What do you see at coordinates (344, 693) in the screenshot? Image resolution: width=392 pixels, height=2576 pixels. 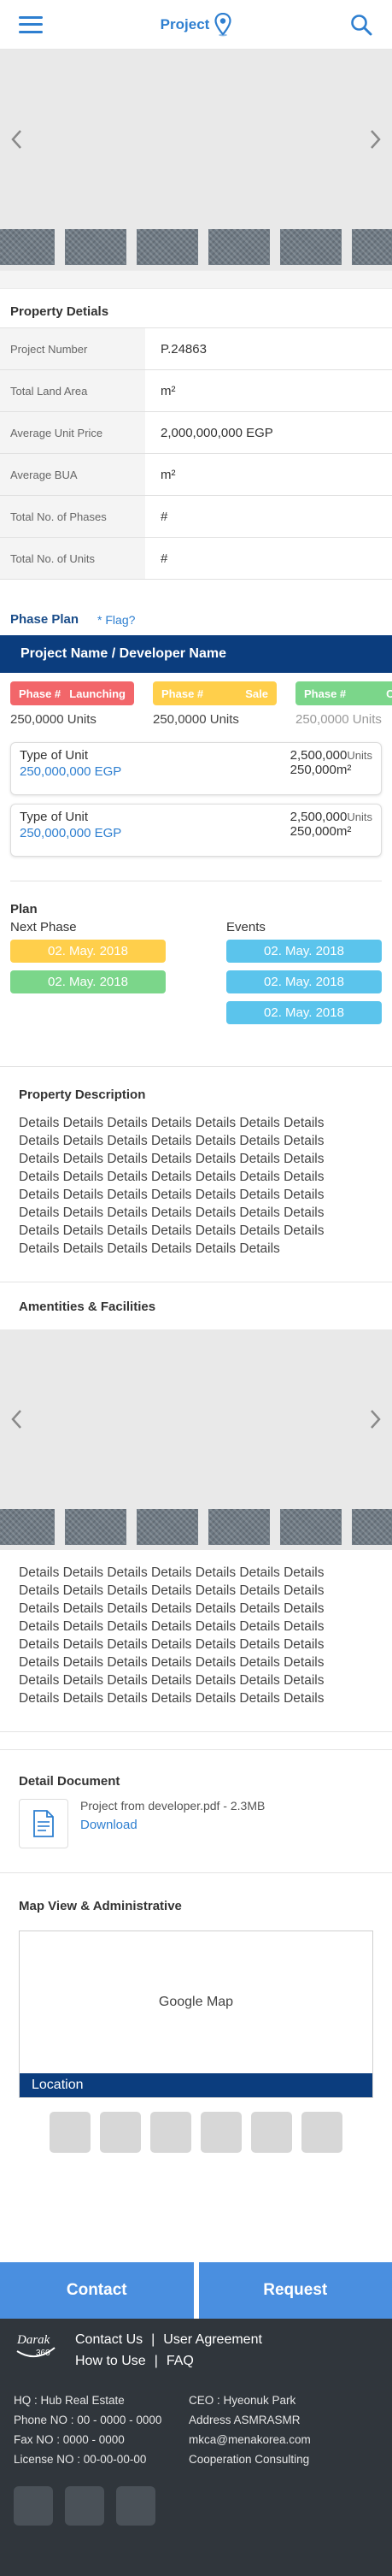 I see `phase-badge: Phase # Com` at bounding box center [344, 693].